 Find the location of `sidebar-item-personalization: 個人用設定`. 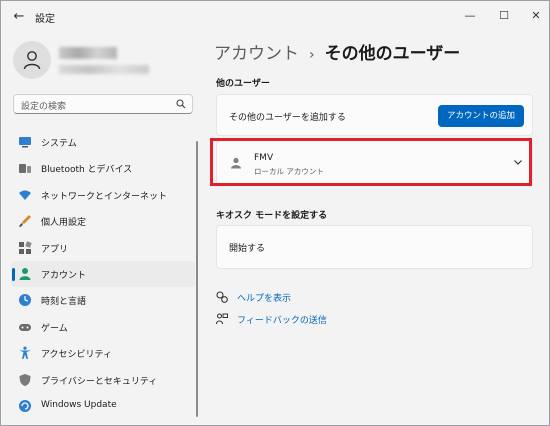

sidebar-item-personalization: 個人用設定 is located at coordinates (103, 221).